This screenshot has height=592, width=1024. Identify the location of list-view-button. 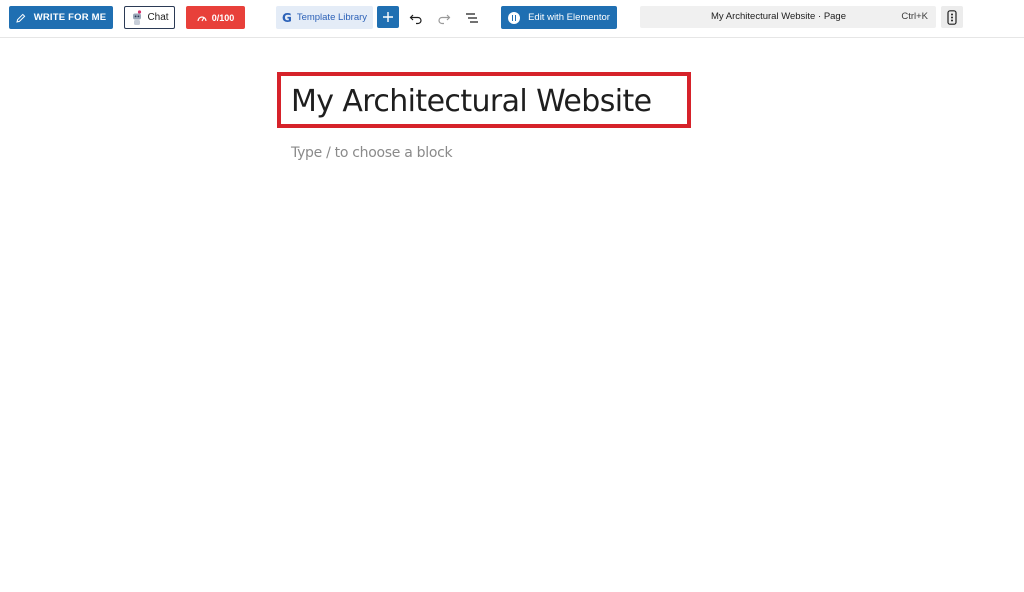
(472, 18).